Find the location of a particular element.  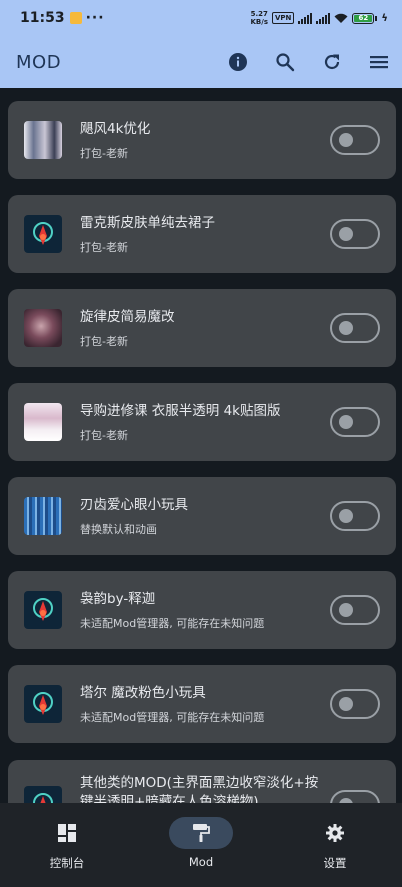

charging-icon: ϟ is located at coordinates (384, 18).